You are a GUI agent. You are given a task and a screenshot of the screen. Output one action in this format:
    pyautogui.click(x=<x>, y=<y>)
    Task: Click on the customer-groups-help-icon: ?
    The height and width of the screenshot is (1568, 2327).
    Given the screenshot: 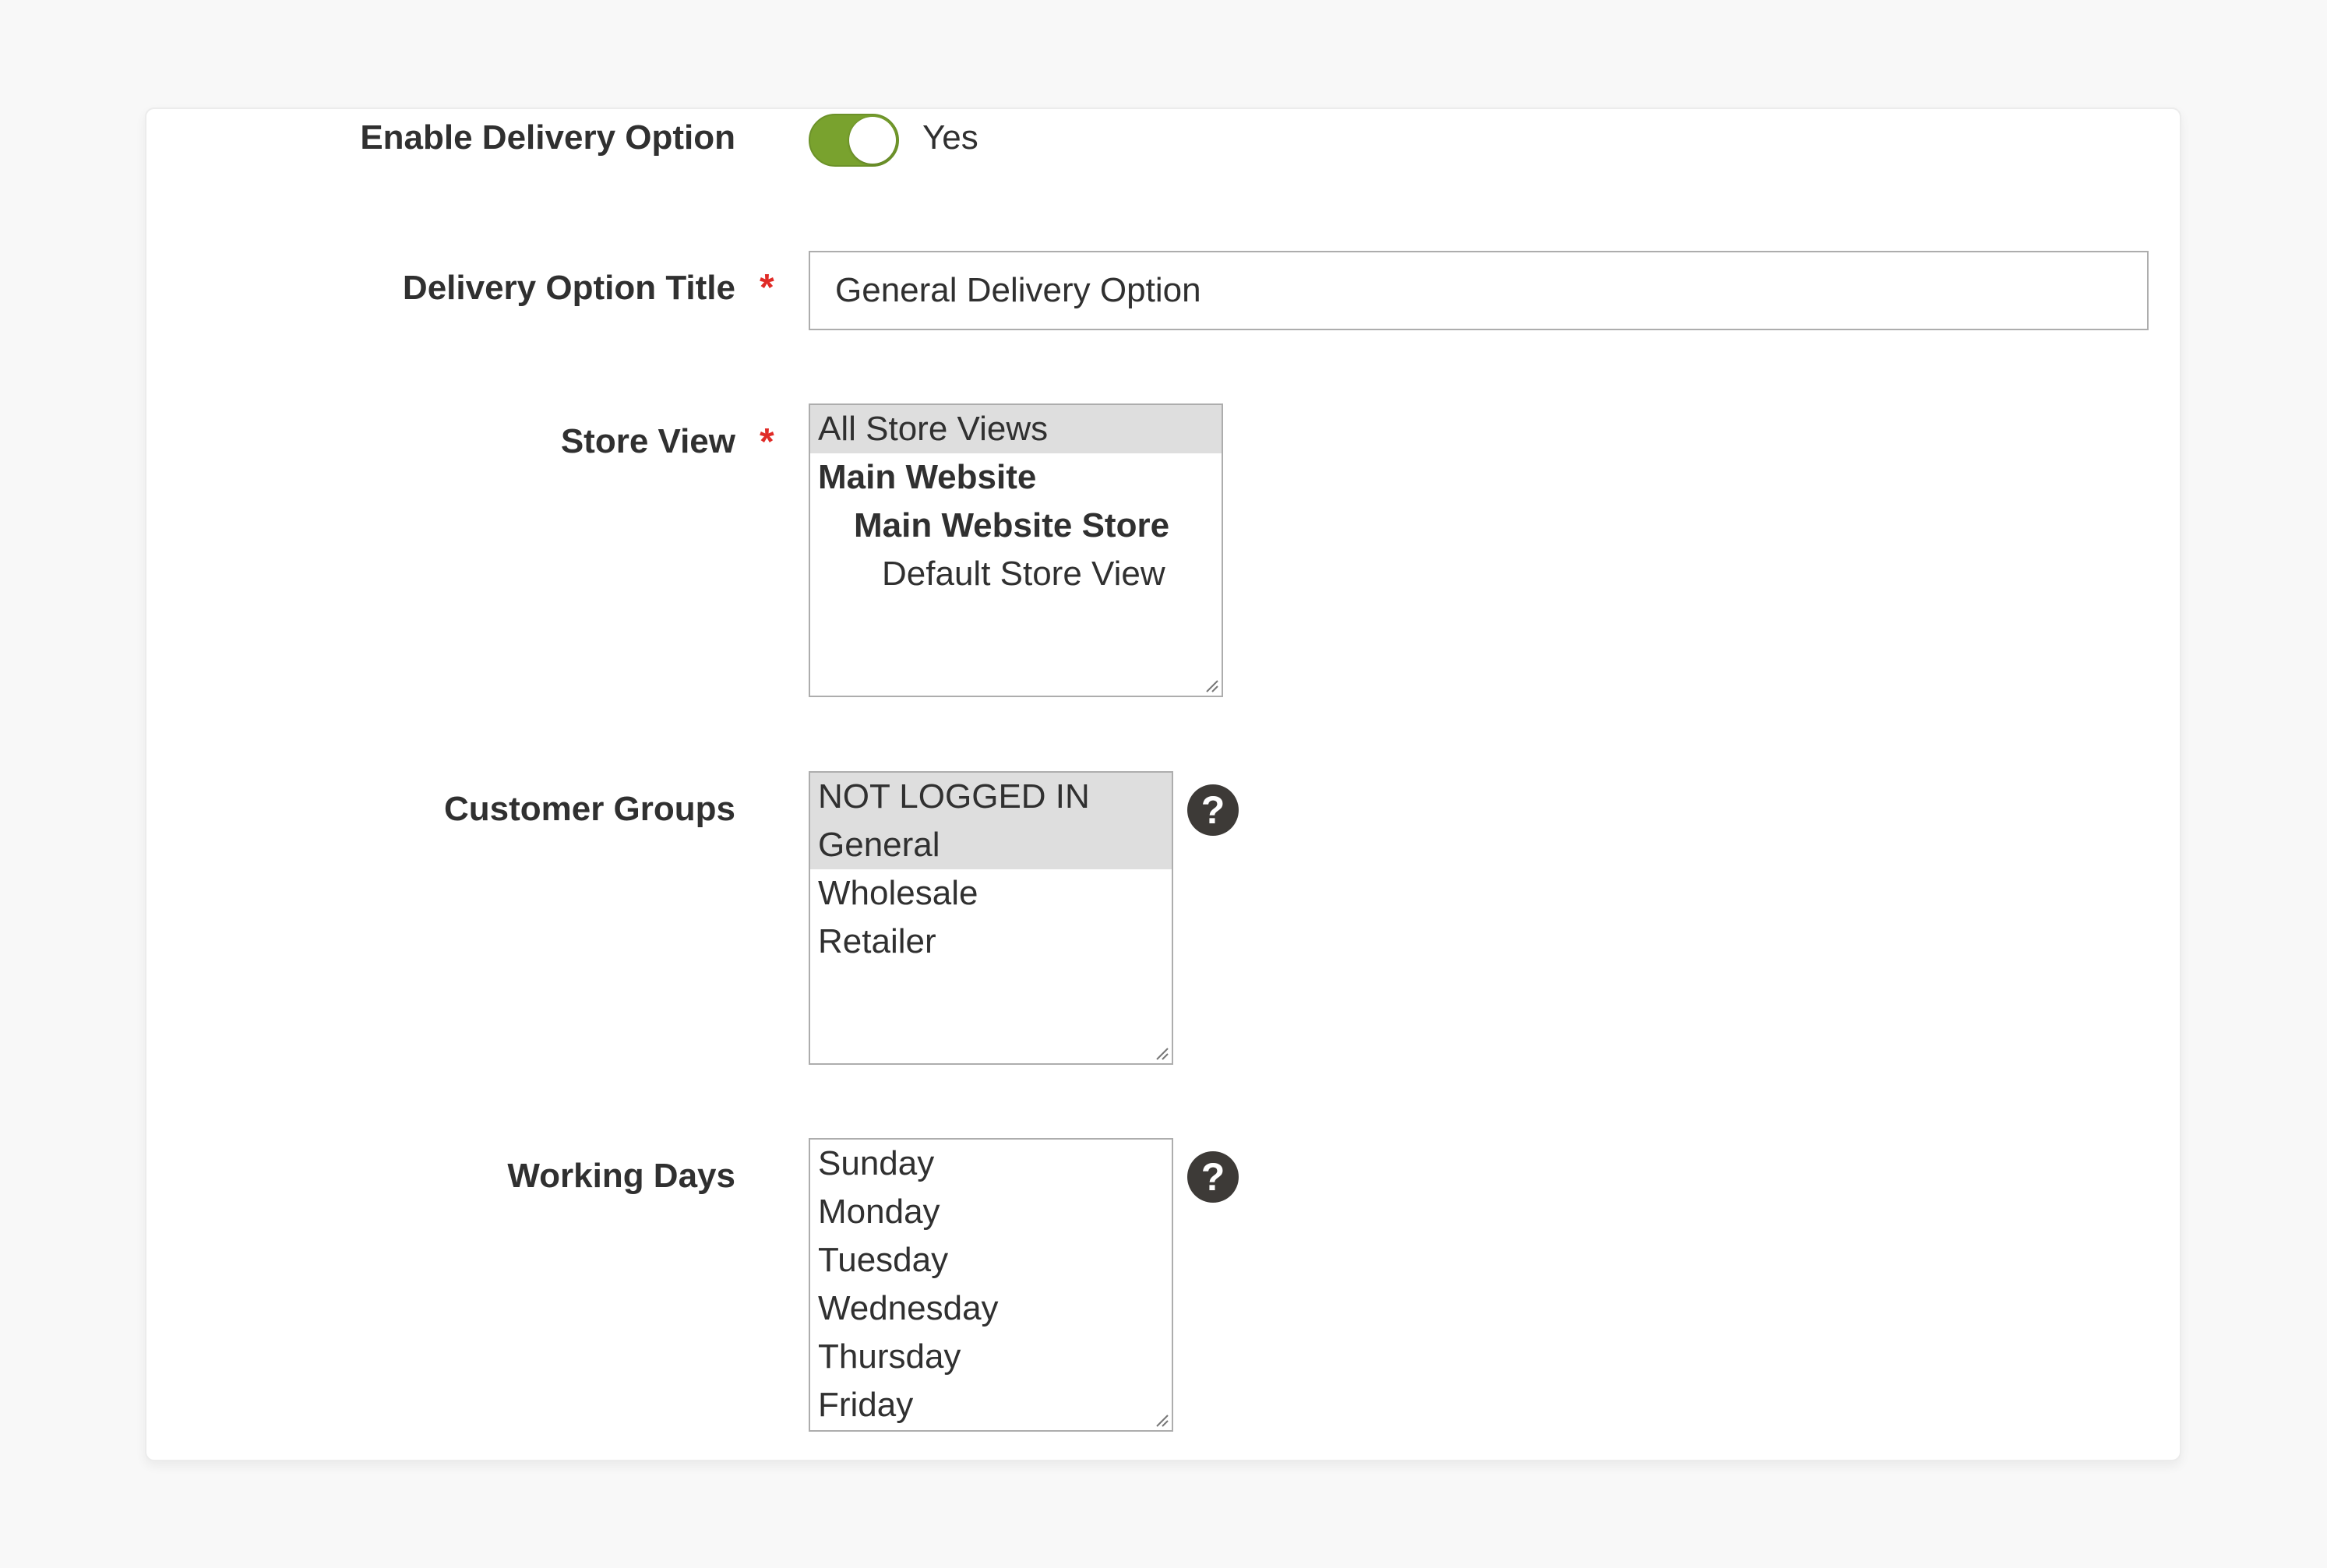 What is the action you would take?
    pyautogui.click(x=1213, y=810)
    